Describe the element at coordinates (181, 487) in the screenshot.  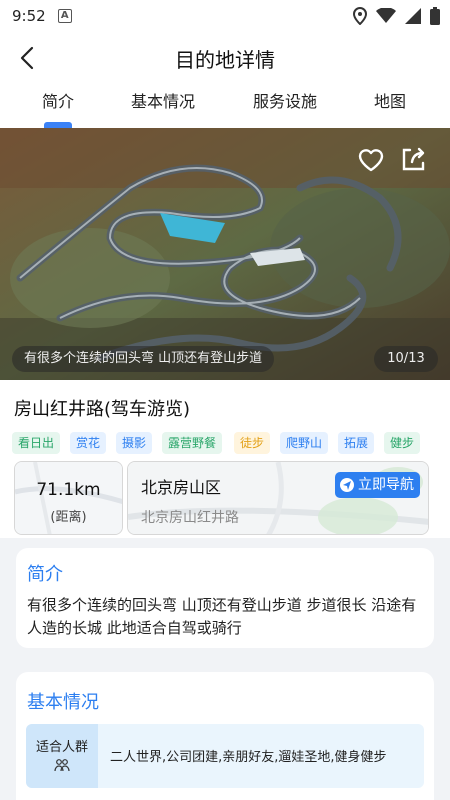
I see `location-city: 北京房山区` at that location.